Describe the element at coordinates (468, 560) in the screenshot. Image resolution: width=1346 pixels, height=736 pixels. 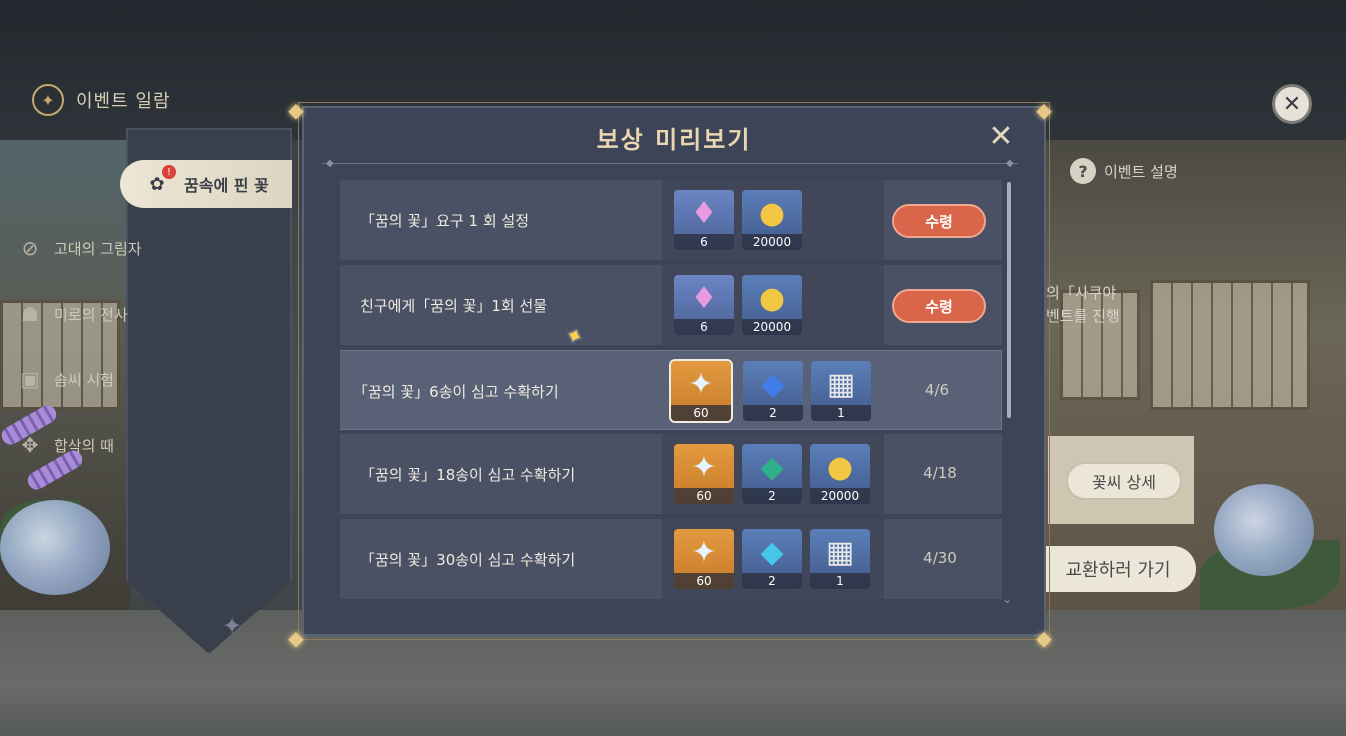
I see `task-name: 「꿈의 꽃」30송이 심고 수확하기` at that location.